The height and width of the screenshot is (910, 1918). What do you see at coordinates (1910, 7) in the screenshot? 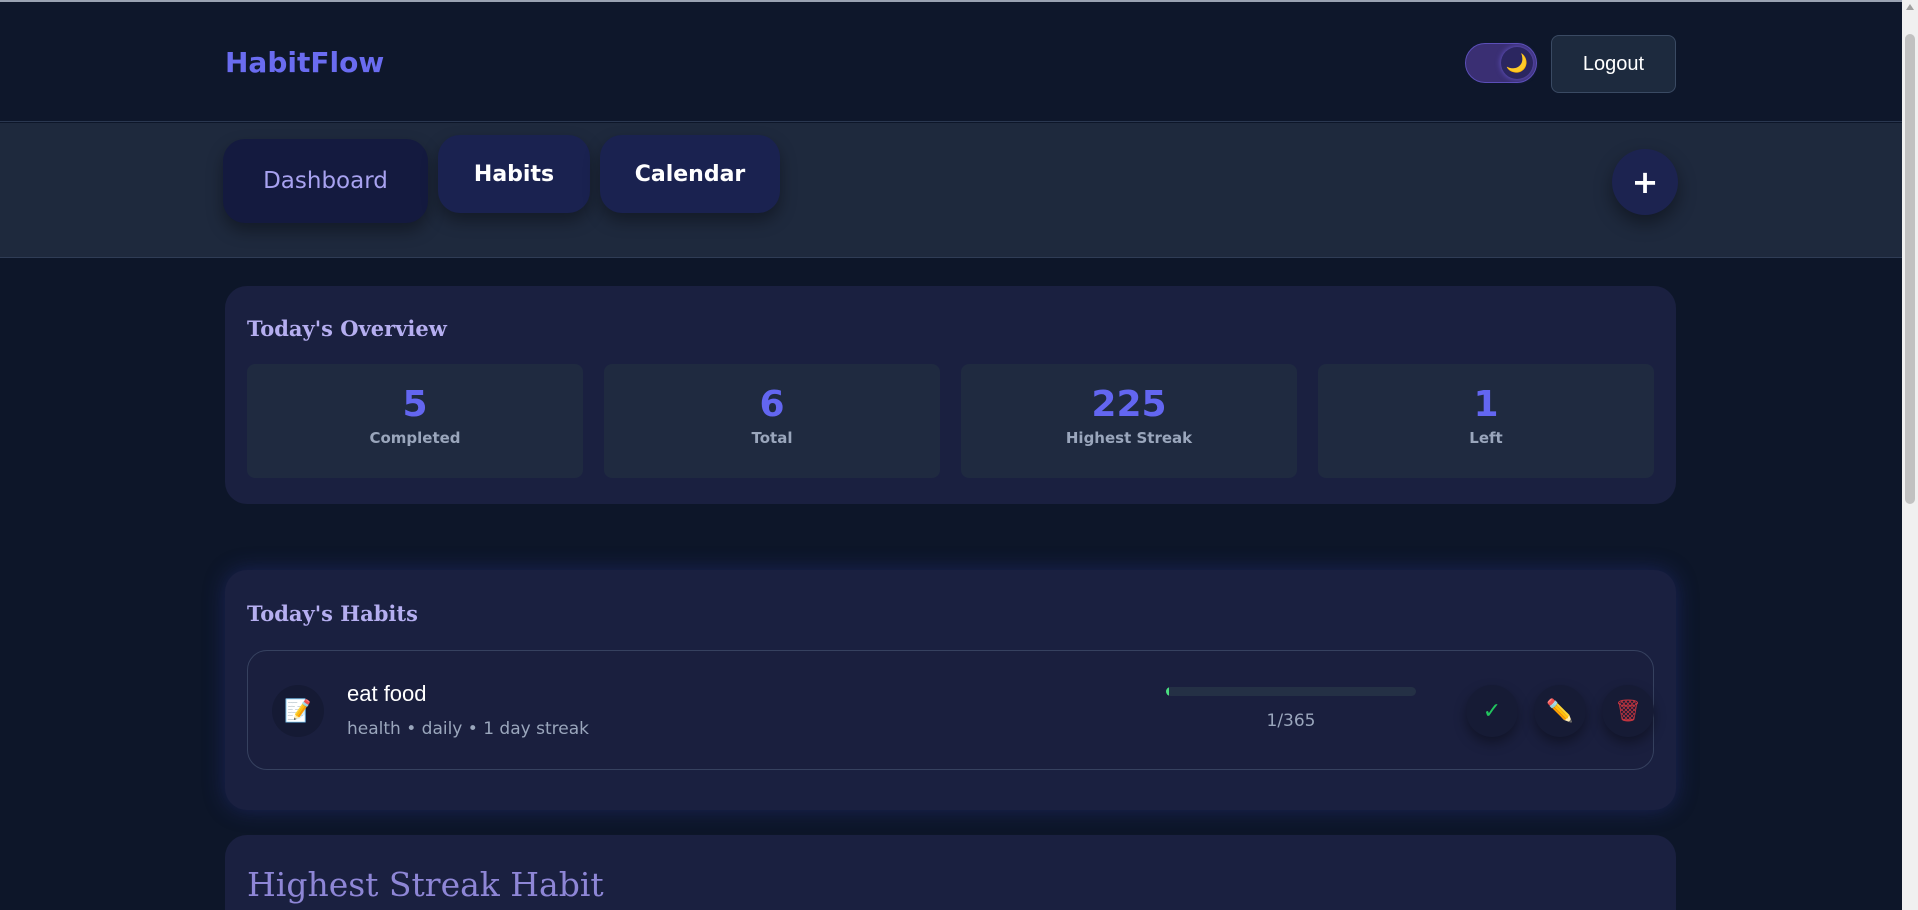
I see `scroll-up-arrow-icon` at bounding box center [1910, 7].